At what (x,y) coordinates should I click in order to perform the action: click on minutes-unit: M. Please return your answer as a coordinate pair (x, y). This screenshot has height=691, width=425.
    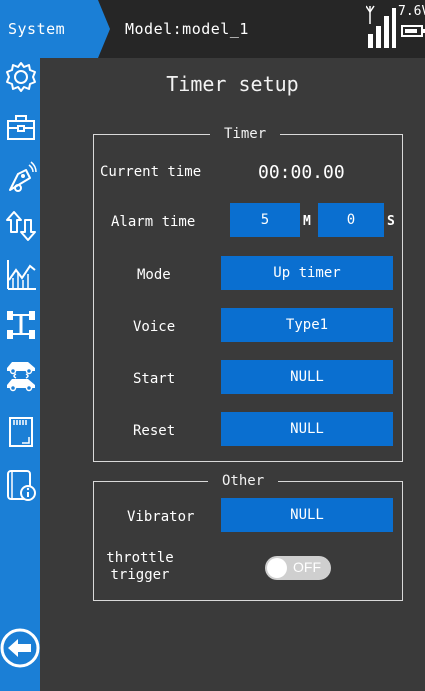
    Looking at the image, I should click on (307, 221).